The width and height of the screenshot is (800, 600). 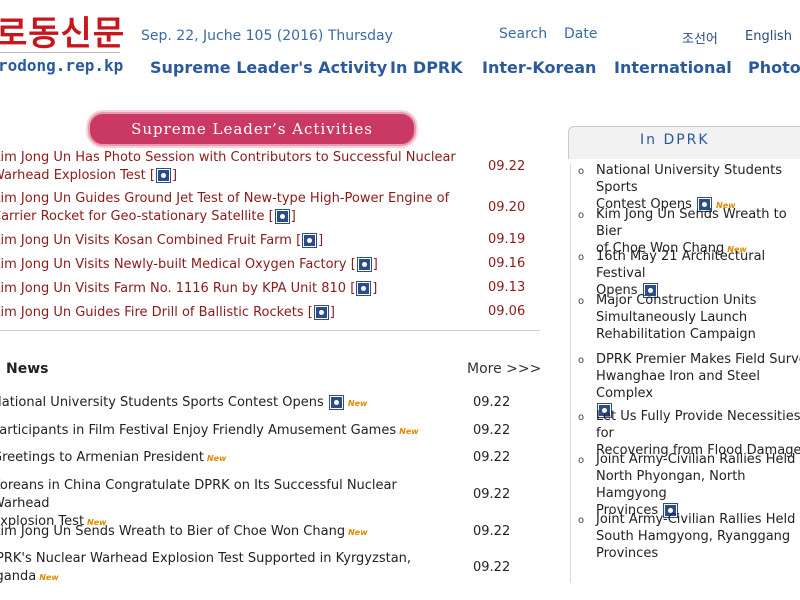 What do you see at coordinates (426, 67) in the screenshot?
I see `nav-in-dprk: In DPRK` at bounding box center [426, 67].